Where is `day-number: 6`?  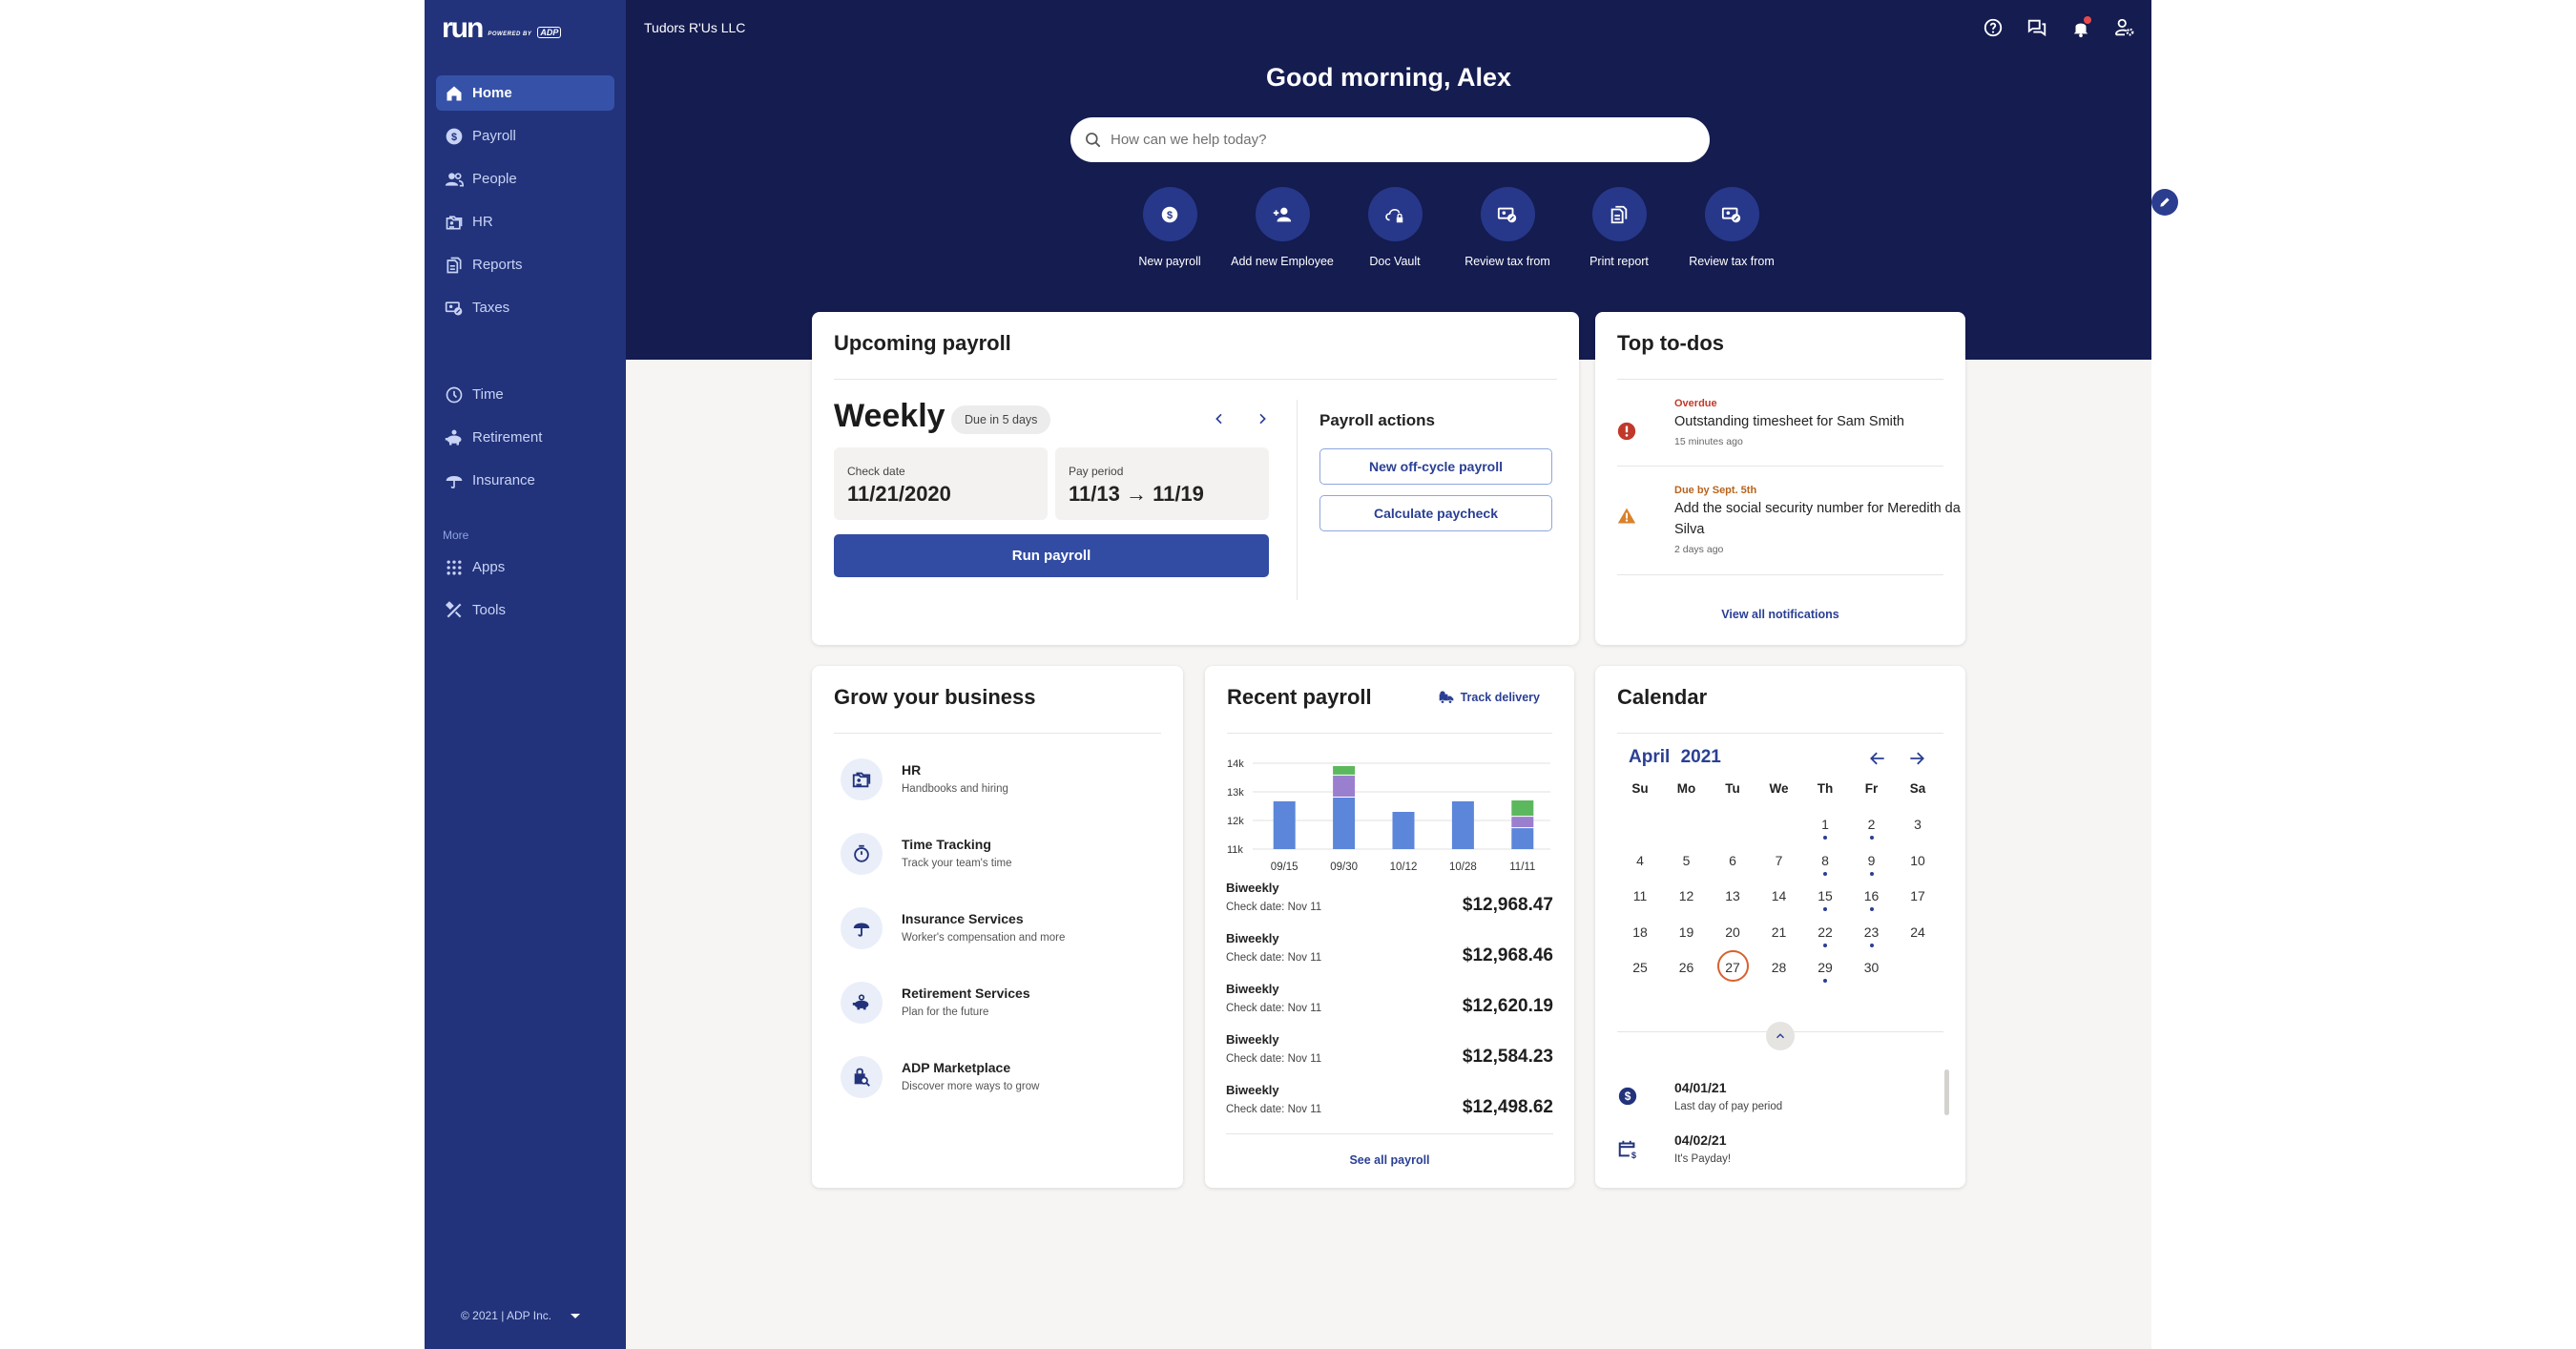
day-number: 6 is located at coordinates (1732, 860).